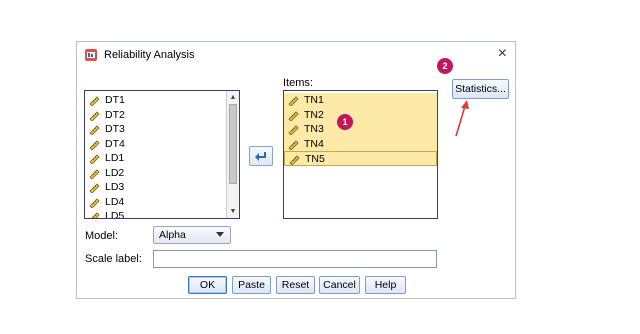  I want to click on scale-label-input, so click(295, 259).